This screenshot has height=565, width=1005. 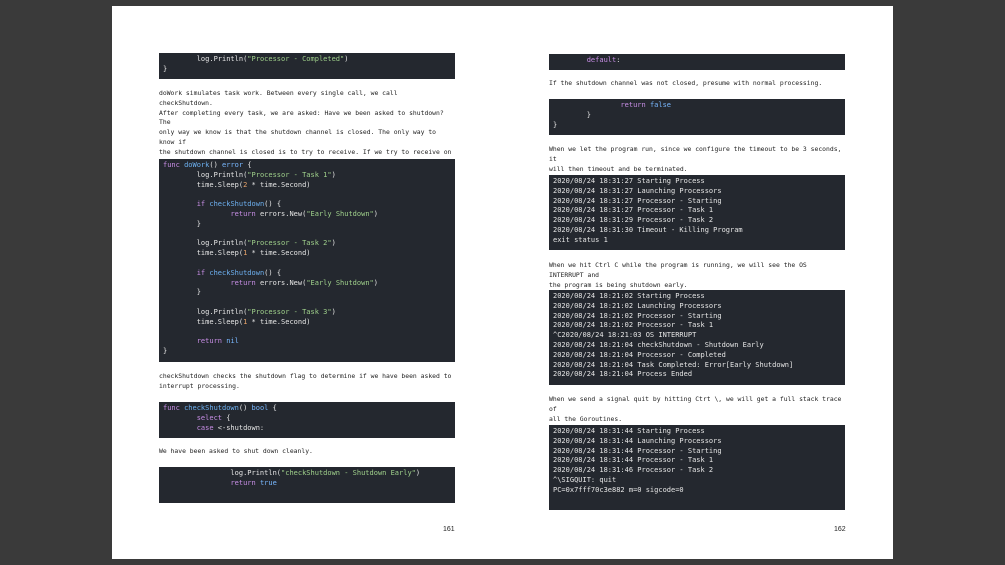 I want to click on console-line: 2020/08/24 18:31:29 Processor - Task 2, so click(x=633, y=220).